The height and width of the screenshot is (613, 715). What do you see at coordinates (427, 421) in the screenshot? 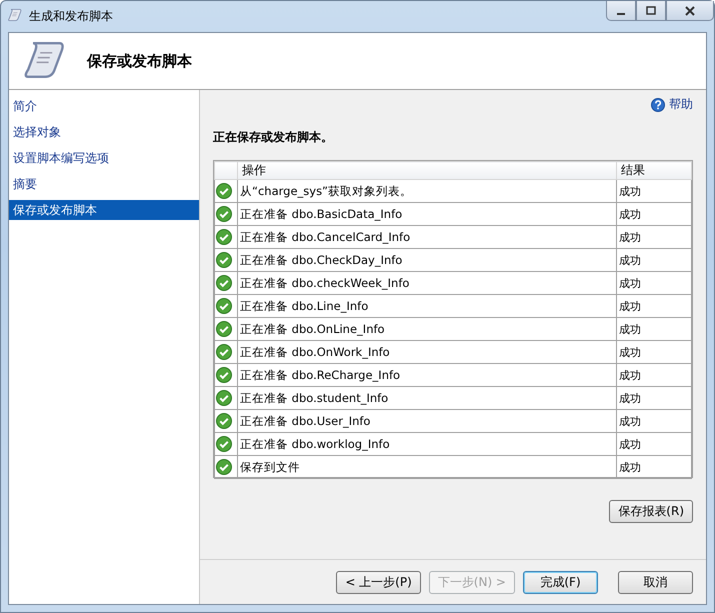
I see `action-cell: 正在准备 dbo.User_Info` at bounding box center [427, 421].